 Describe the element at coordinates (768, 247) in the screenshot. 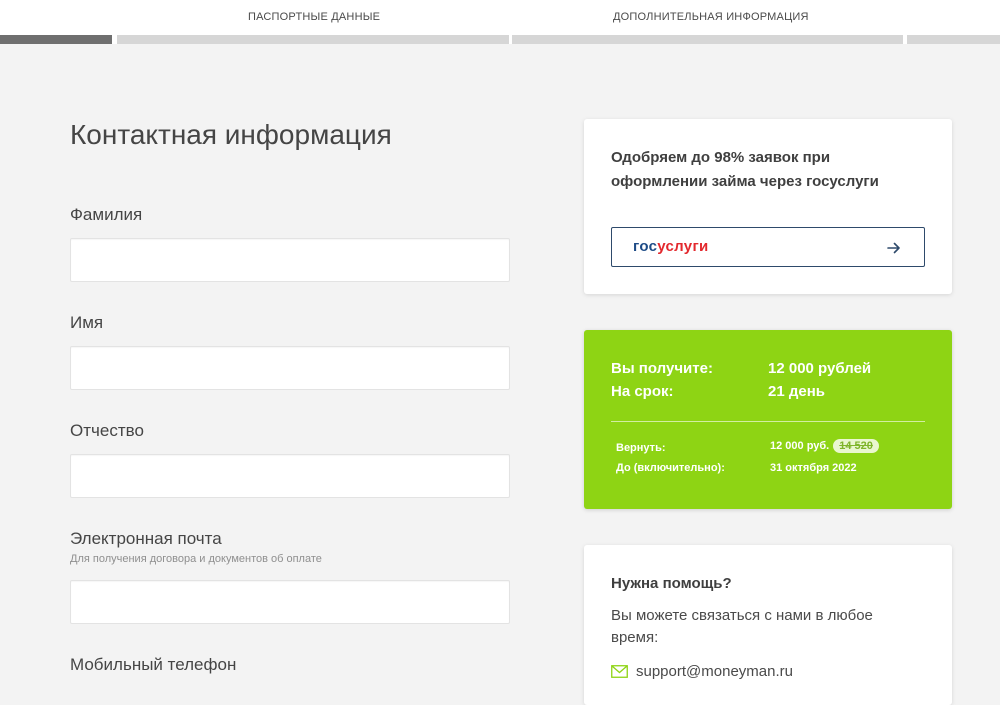

I see `gosuslugi-login-button: госуслуги` at that location.